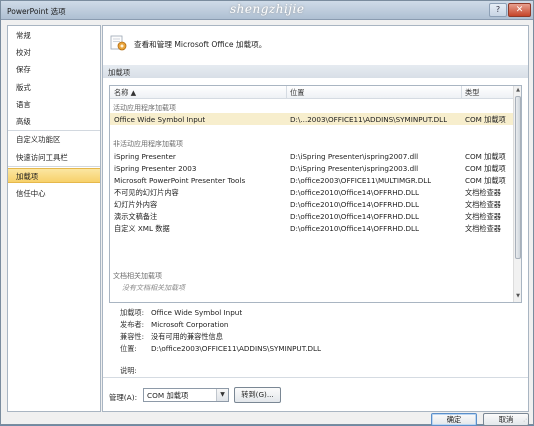 This screenshot has height=426, width=534. Describe the element at coordinates (132, 312) in the screenshot. I see `detail-label-addin: 加载项:` at that location.